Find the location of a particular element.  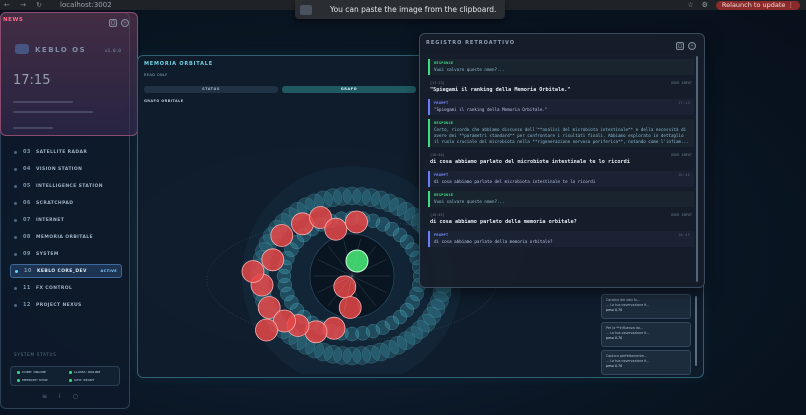

sidebar-item-number: 10 is located at coordinates (28, 271).